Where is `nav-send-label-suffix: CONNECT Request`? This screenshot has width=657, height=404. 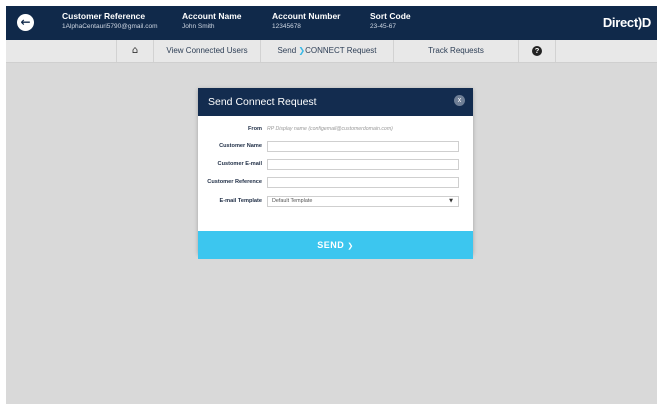 nav-send-label-suffix: CONNECT Request is located at coordinates (341, 50).